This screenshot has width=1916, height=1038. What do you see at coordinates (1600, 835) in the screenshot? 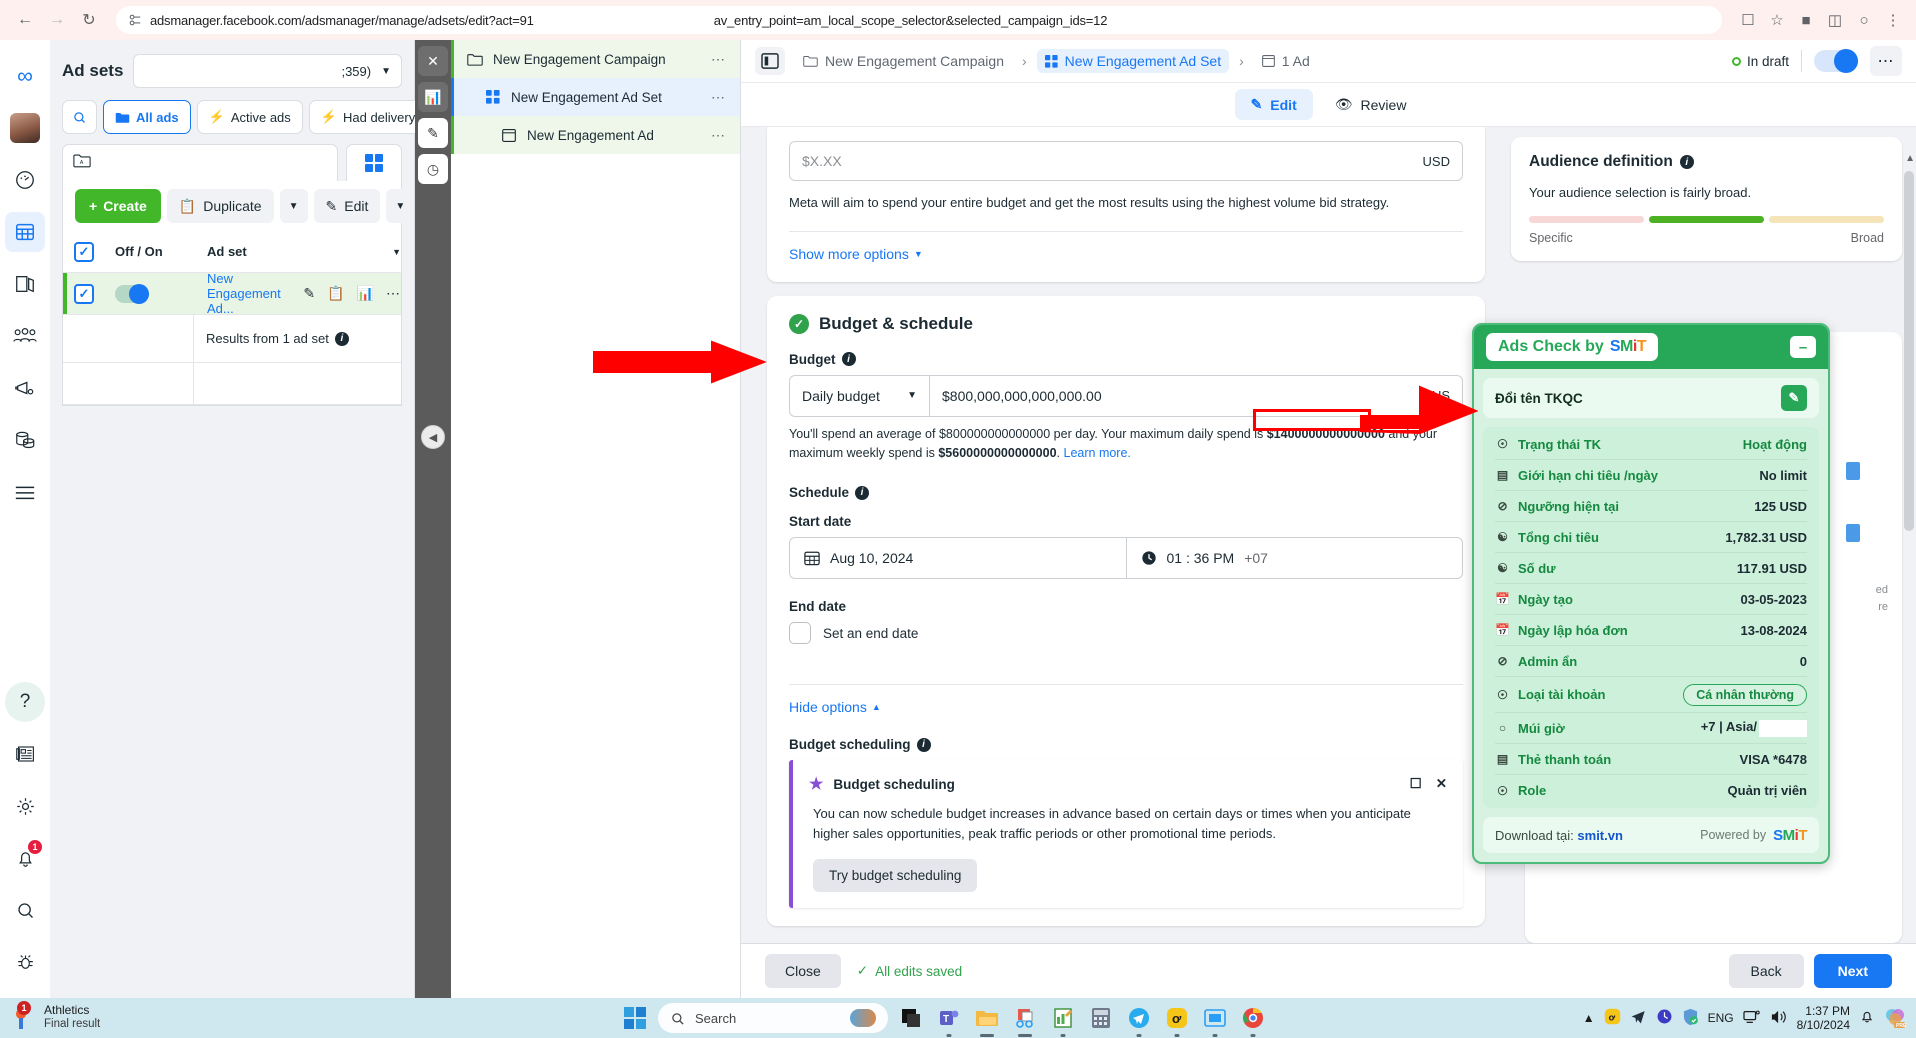
I see `smit-download-link: smit.vn` at bounding box center [1600, 835].